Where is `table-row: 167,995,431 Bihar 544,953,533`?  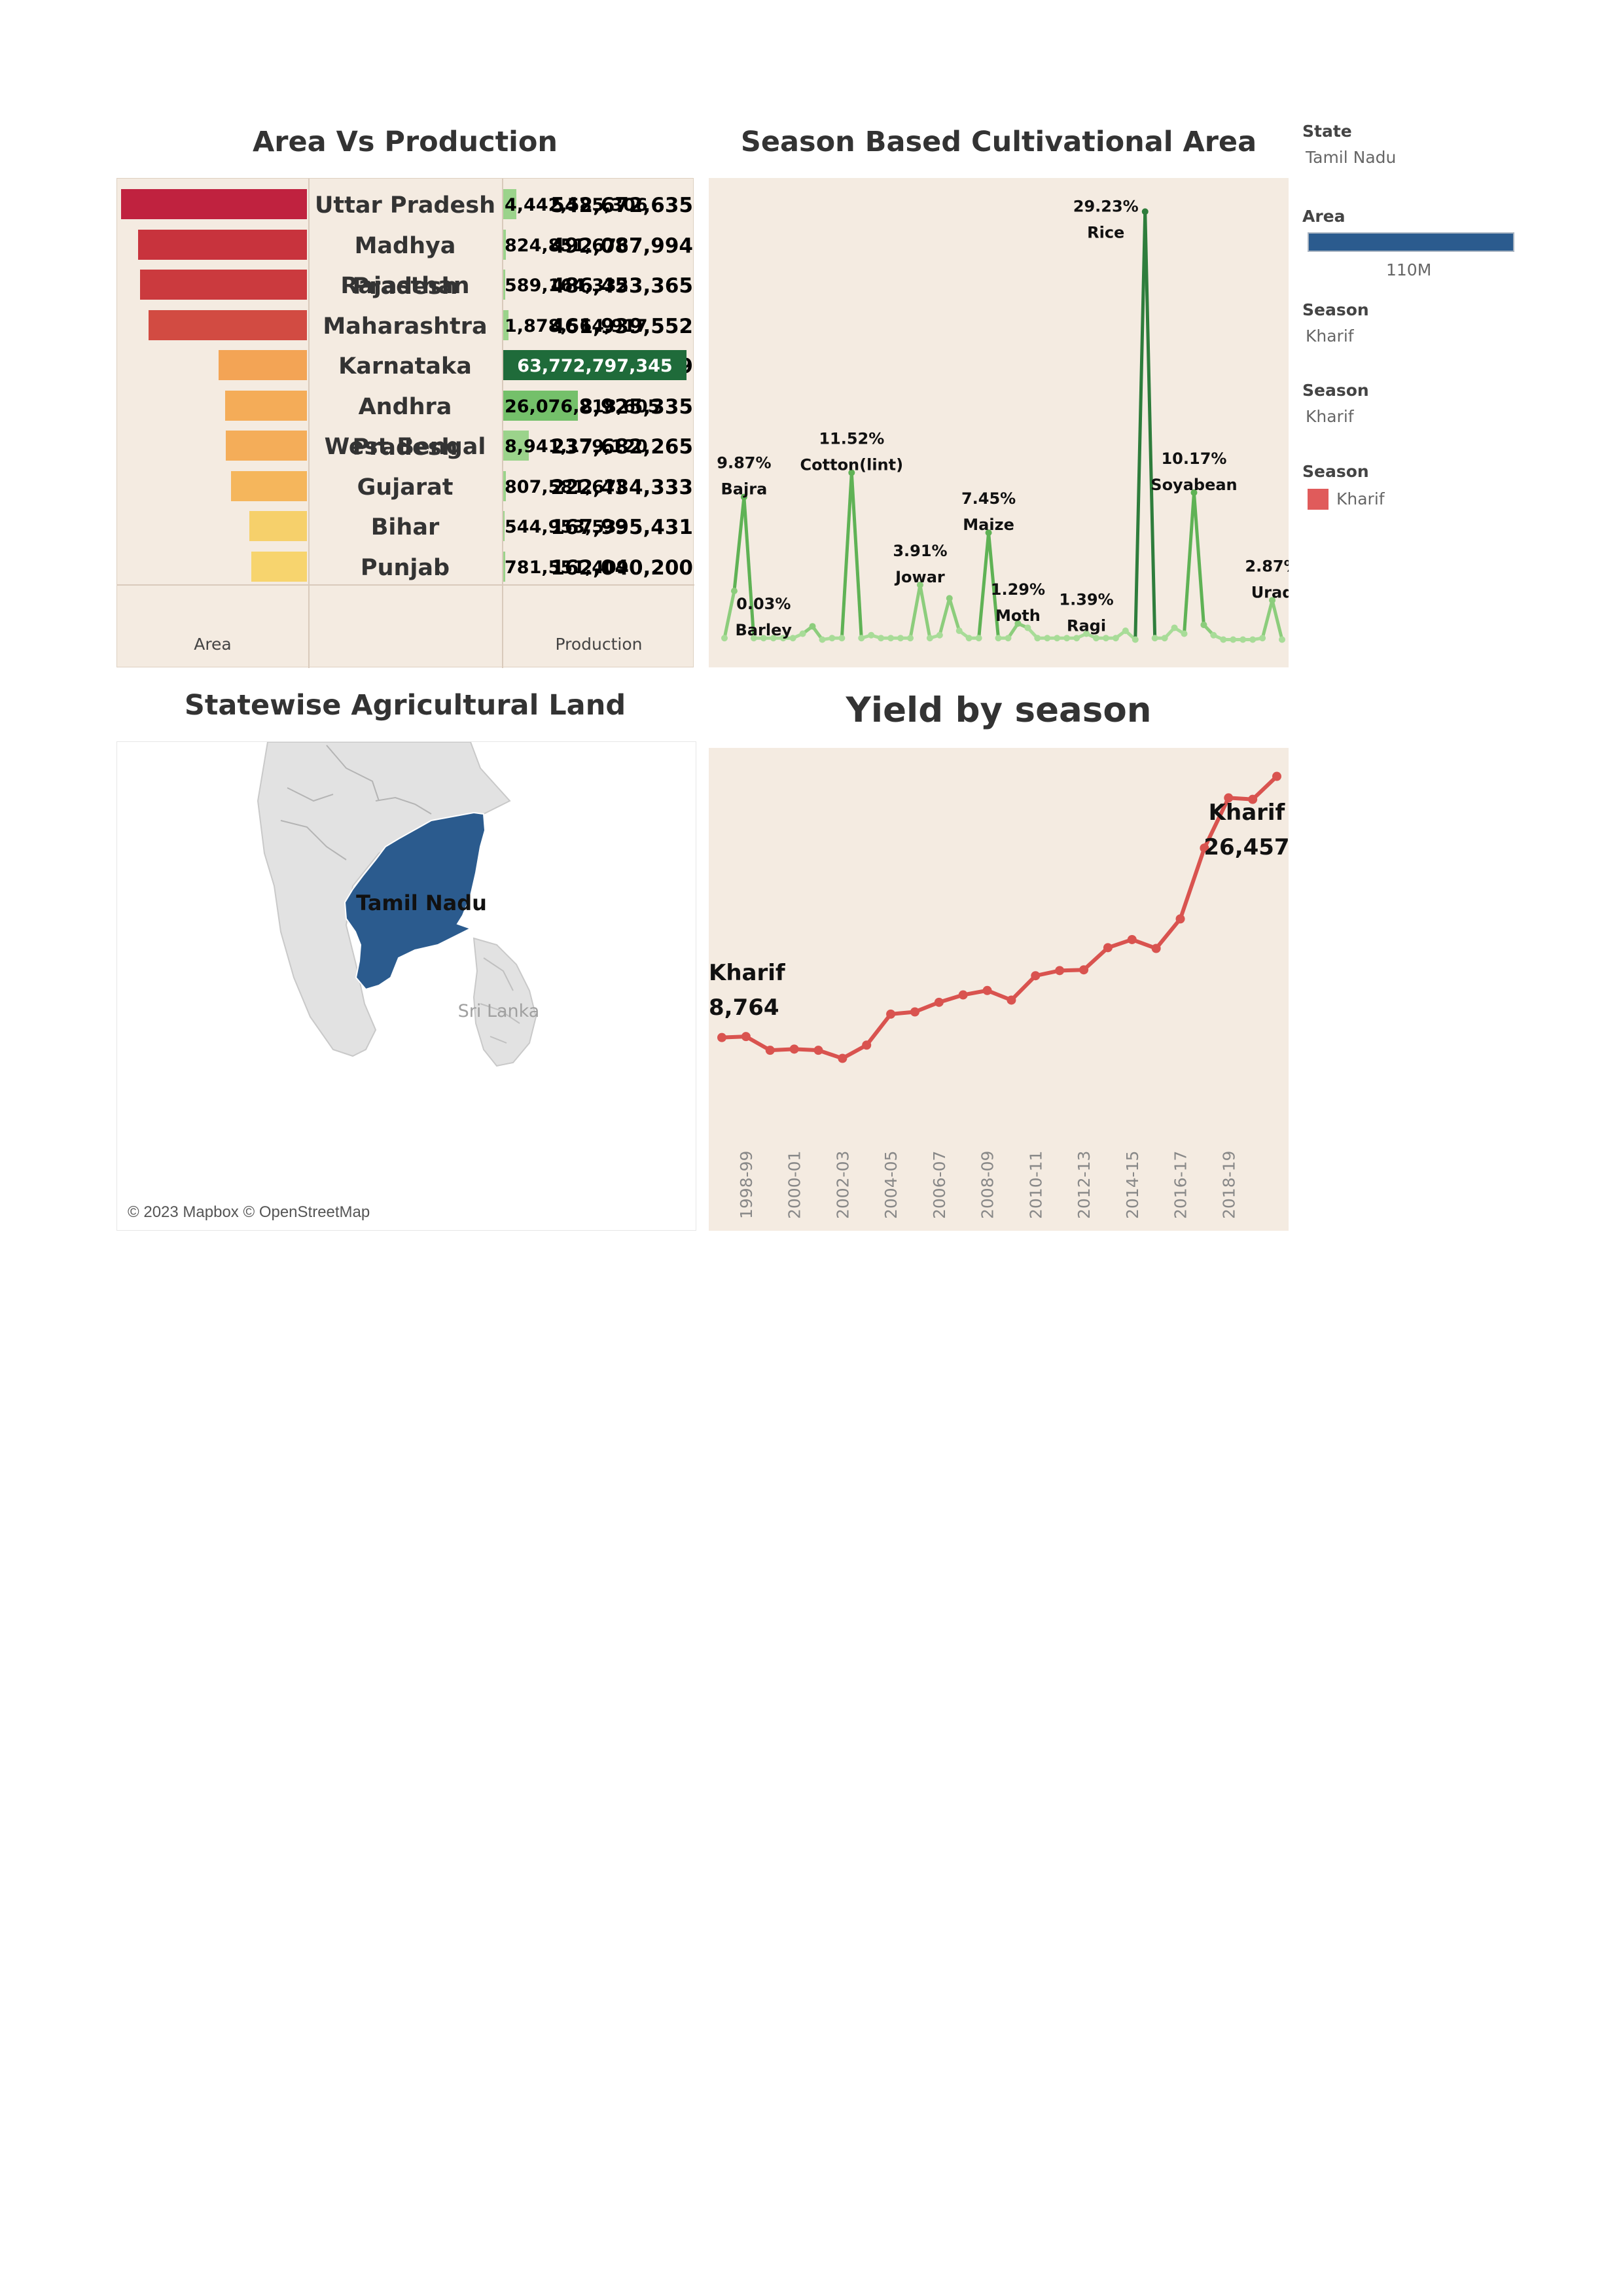 table-row: 167,995,431 Bihar 544,953,533 is located at coordinates (406, 528).